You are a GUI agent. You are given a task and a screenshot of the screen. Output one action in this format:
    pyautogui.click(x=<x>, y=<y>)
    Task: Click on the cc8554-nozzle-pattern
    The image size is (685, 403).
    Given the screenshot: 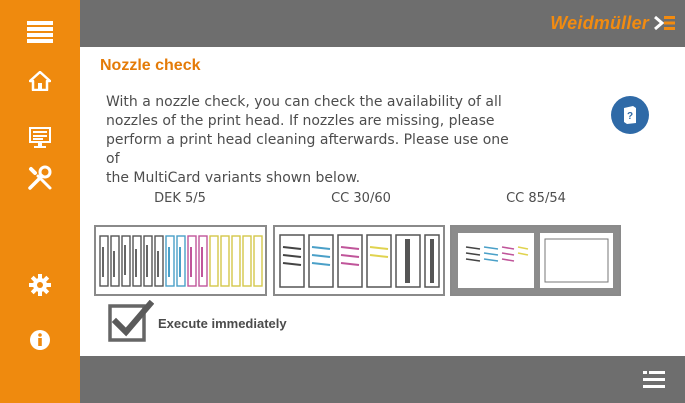 What is the action you would take?
    pyautogui.click(x=535, y=260)
    